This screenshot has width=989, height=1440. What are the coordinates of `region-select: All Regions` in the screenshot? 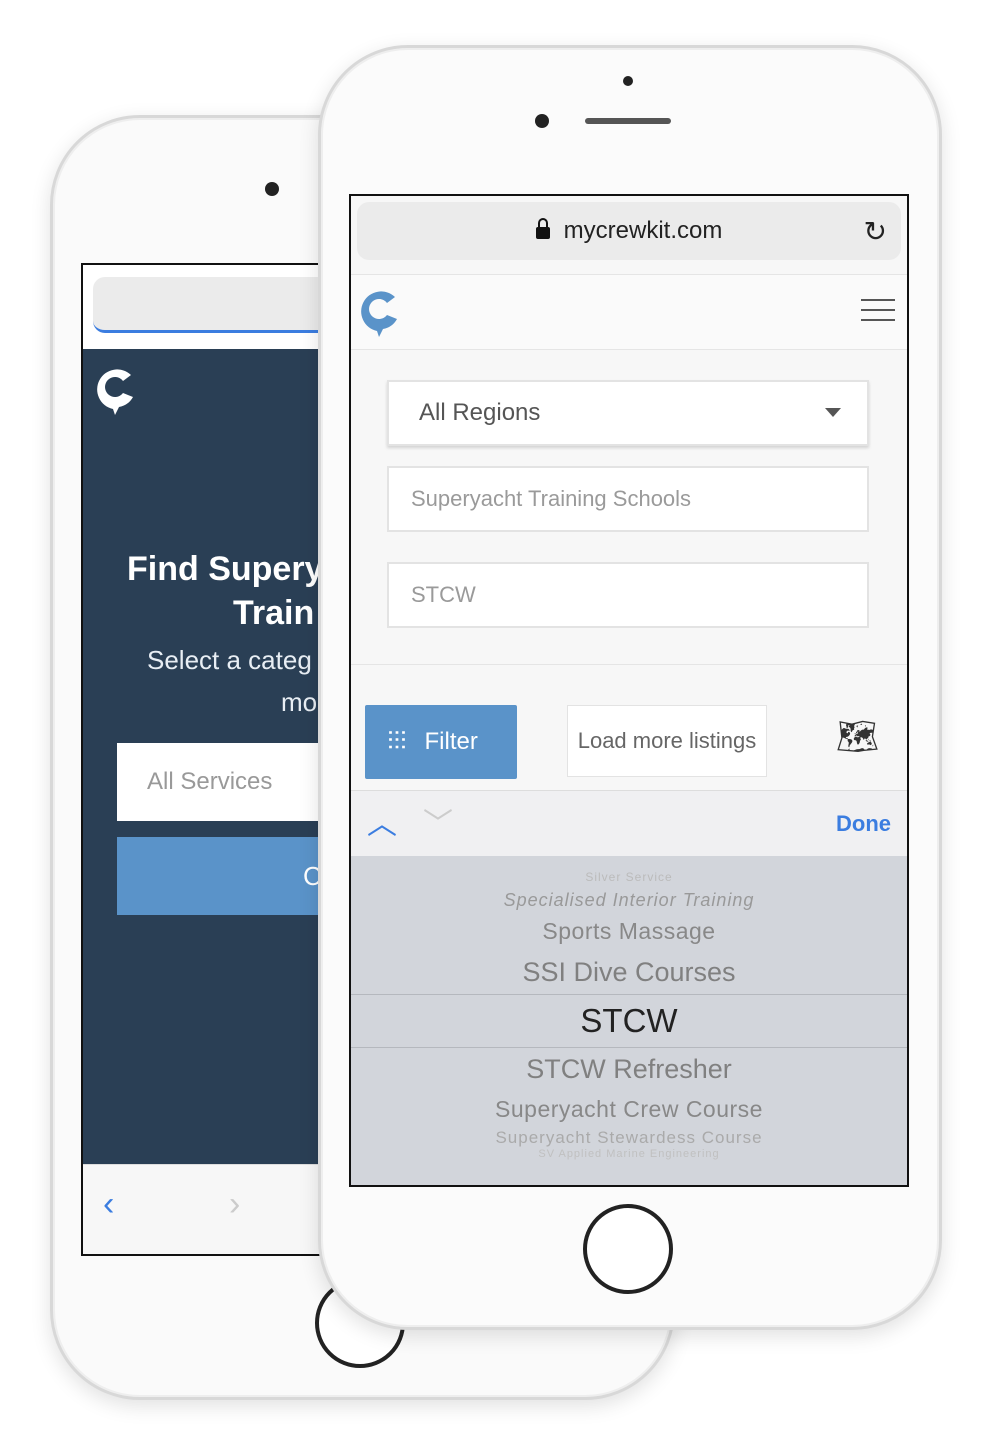 It's located at (628, 413).